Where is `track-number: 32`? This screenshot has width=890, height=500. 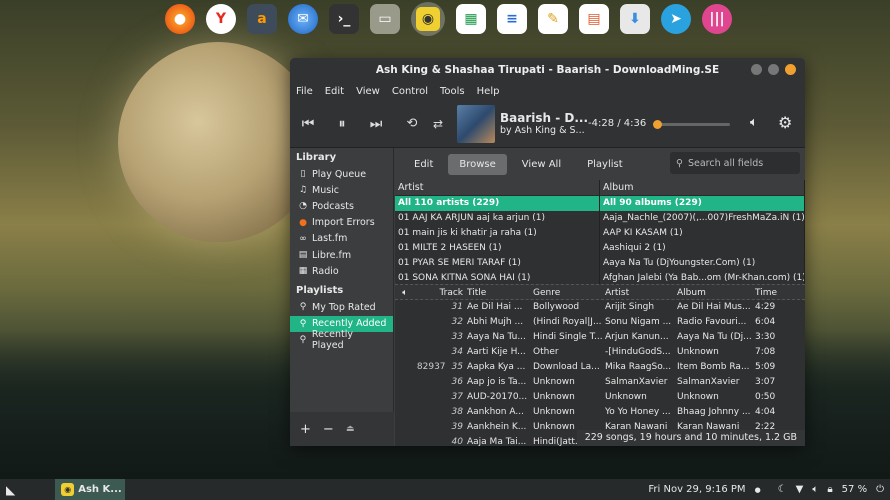
track-number: 32 is located at coordinates (457, 322).